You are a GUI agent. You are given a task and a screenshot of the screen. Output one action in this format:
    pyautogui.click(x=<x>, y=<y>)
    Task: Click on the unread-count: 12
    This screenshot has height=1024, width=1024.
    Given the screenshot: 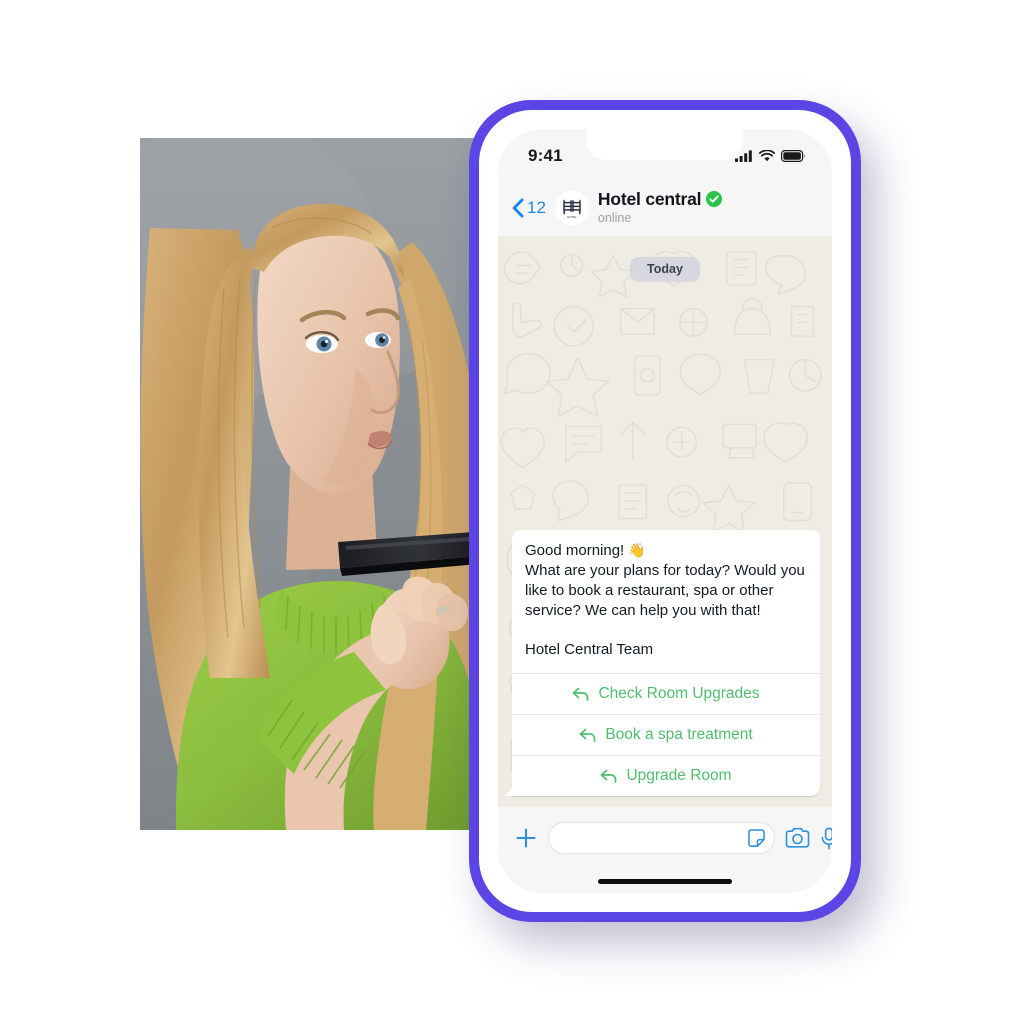 What is the action you would take?
    pyautogui.click(x=536, y=207)
    